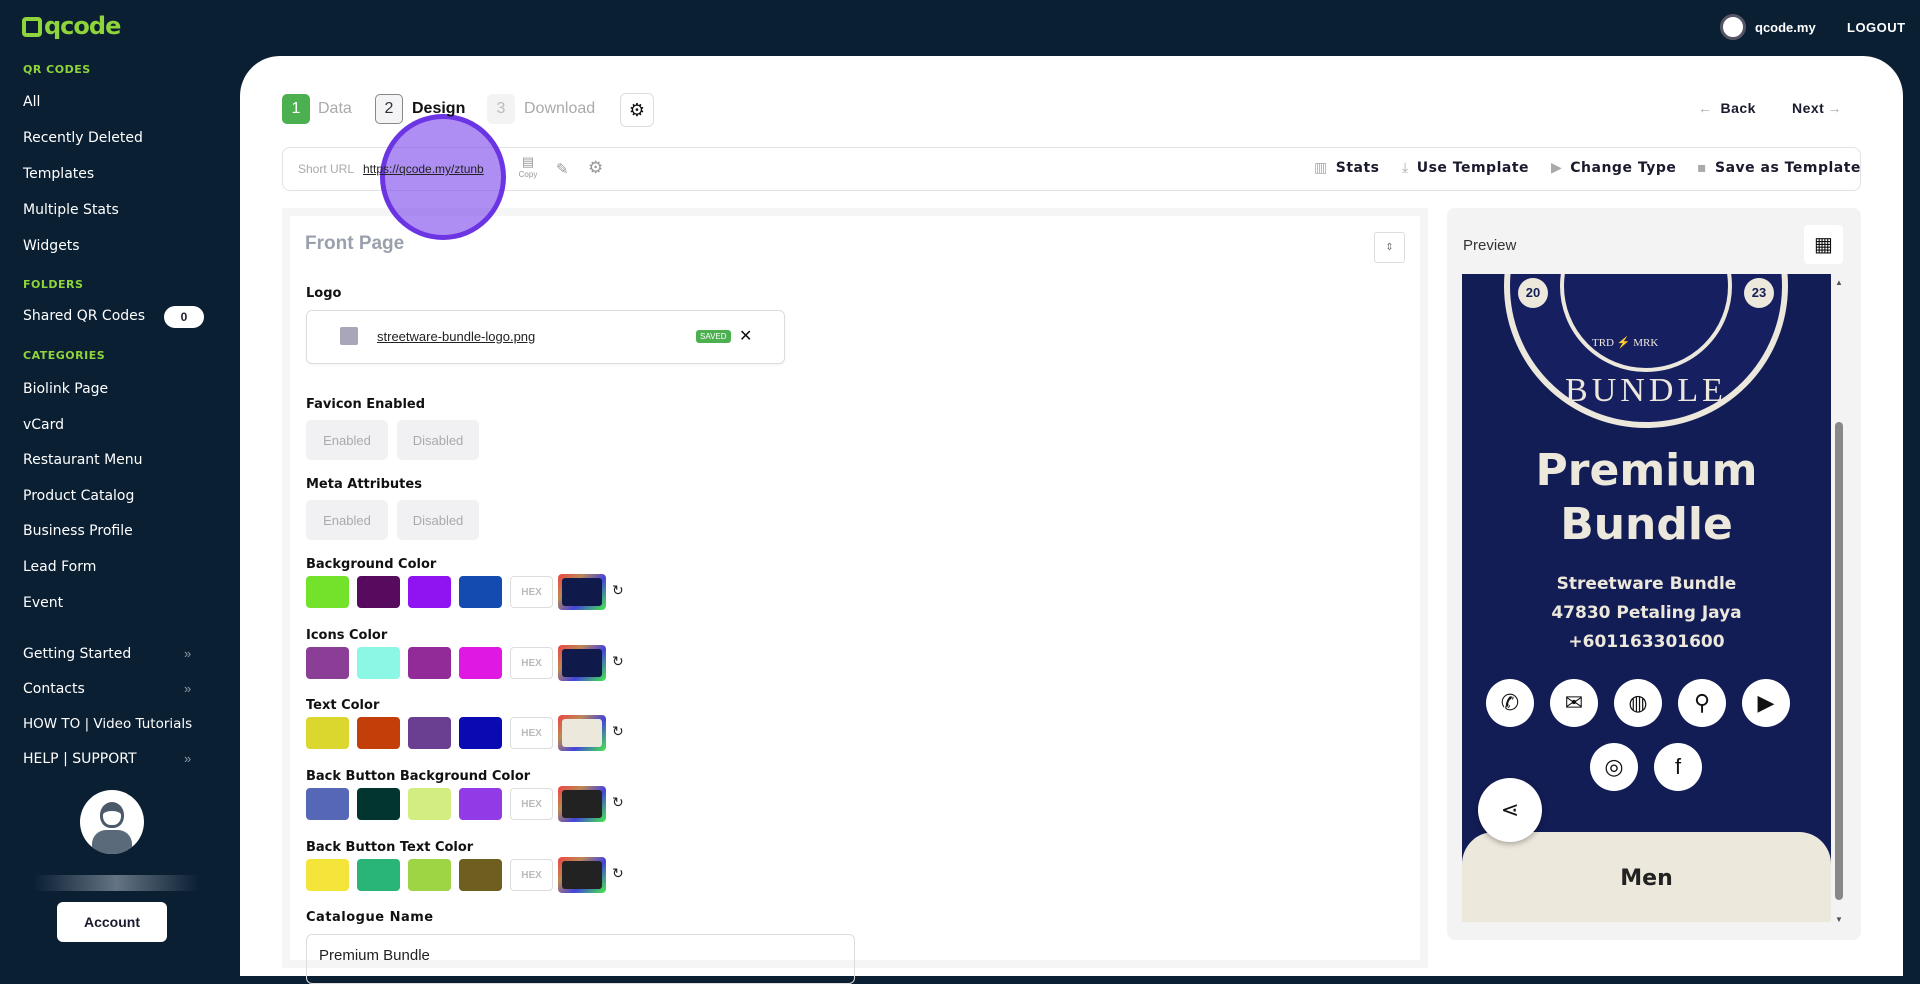 The width and height of the screenshot is (1920, 984). Describe the element at coordinates (1678, 767) in the screenshot. I see `facebook-icon: f` at that location.